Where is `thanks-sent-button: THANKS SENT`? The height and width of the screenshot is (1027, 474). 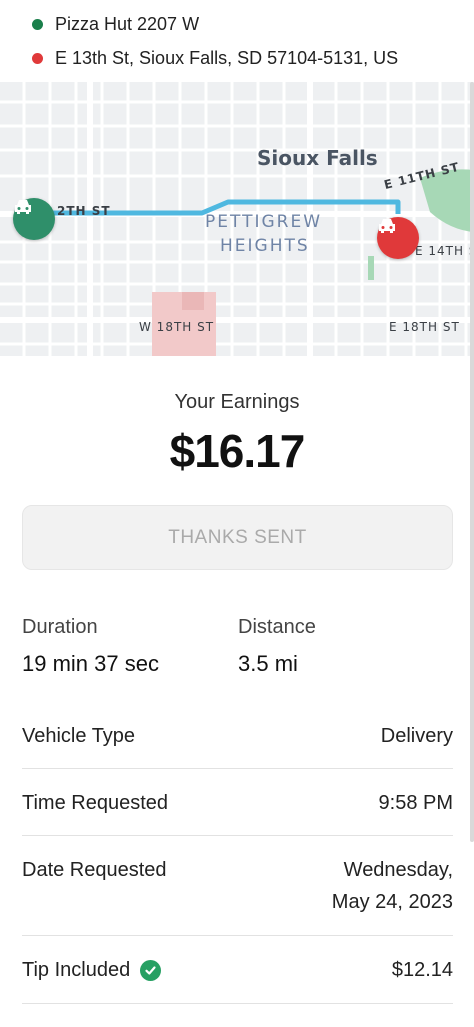
thanks-sent-button: THANKS SENT is located at coordinates (237, 537).